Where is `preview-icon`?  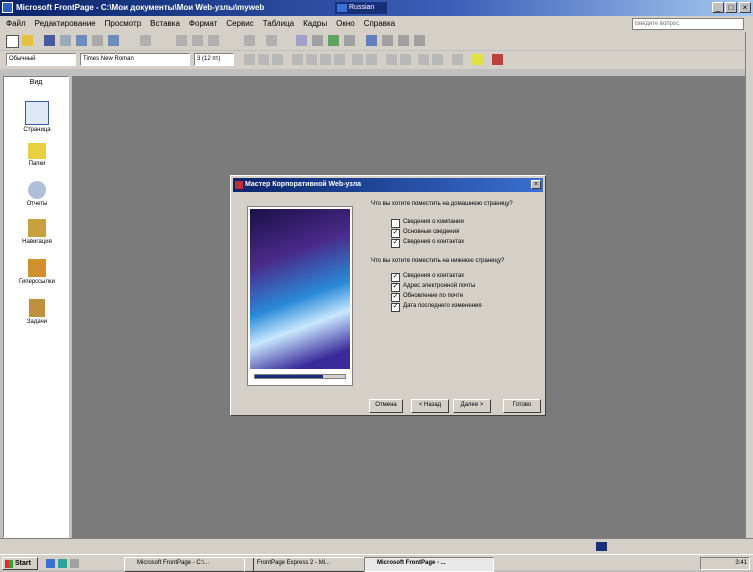
preview-icon is located at coordinates (113, 40).